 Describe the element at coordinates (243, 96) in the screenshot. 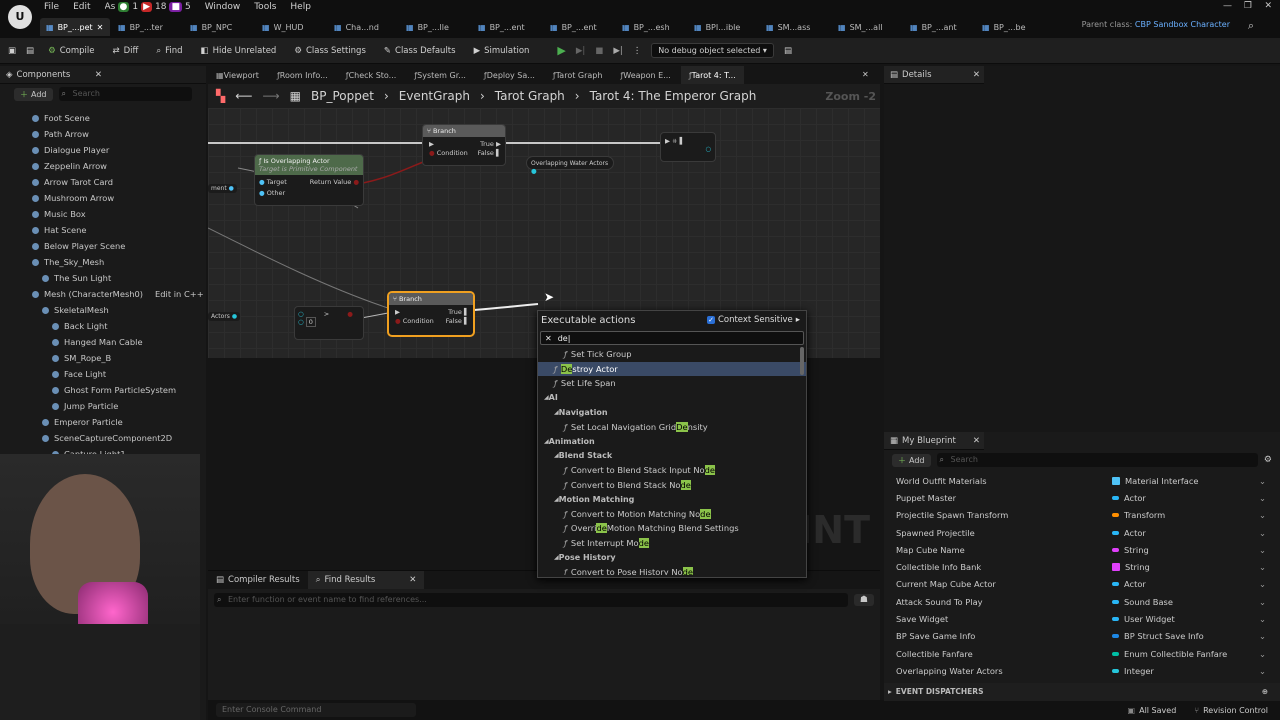

I see `back-icon: ⟵` at that location.